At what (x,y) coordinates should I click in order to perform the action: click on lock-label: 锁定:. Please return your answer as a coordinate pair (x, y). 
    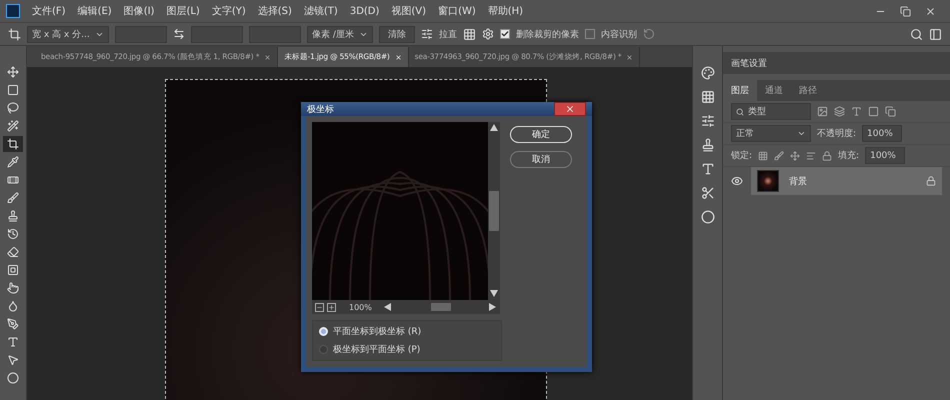
    Looking at the image, I should click on (741, 156).